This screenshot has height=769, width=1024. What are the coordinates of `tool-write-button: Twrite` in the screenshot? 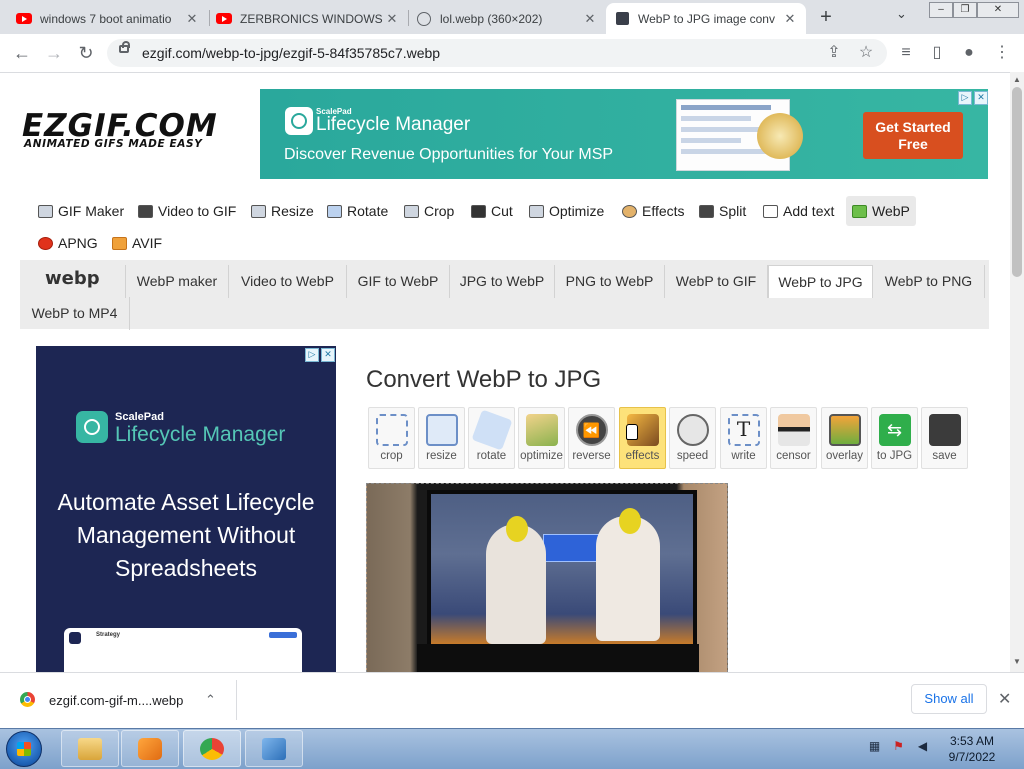 It's located at (743, 438).